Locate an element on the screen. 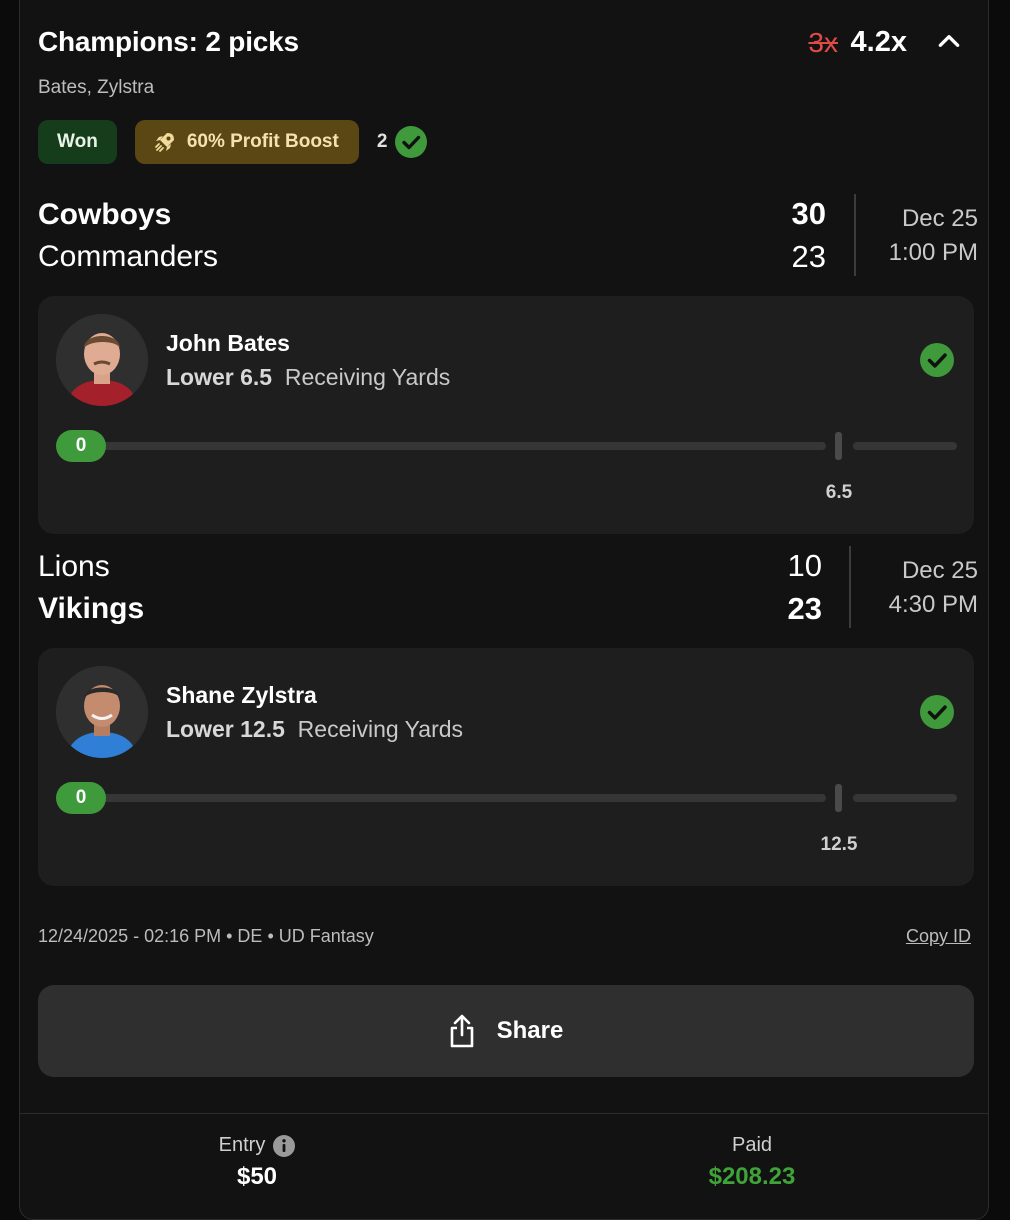 Image resolution: width=1010 pixels, height=1220 pixels. correct-count-value: 2 is located at coordinates (382, 141).